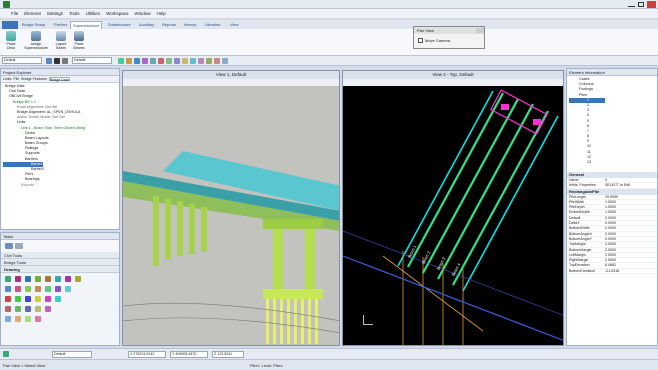 This screenshot has height=370, width=658. Describe the element at coordinates (48, 309) in the screenshot. I see `stretch-tool-icon` at that location.